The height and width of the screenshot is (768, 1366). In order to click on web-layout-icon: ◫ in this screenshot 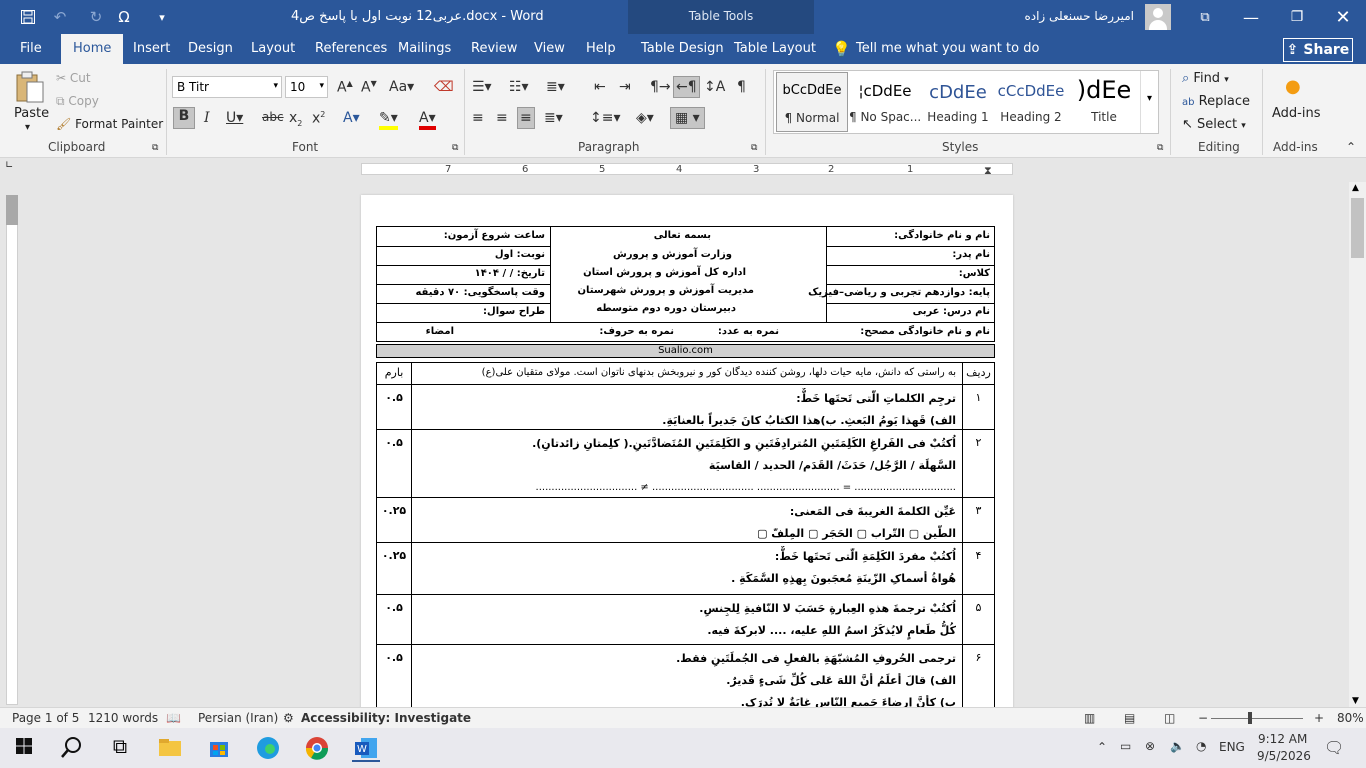, I will do `click(1169, 718)`.